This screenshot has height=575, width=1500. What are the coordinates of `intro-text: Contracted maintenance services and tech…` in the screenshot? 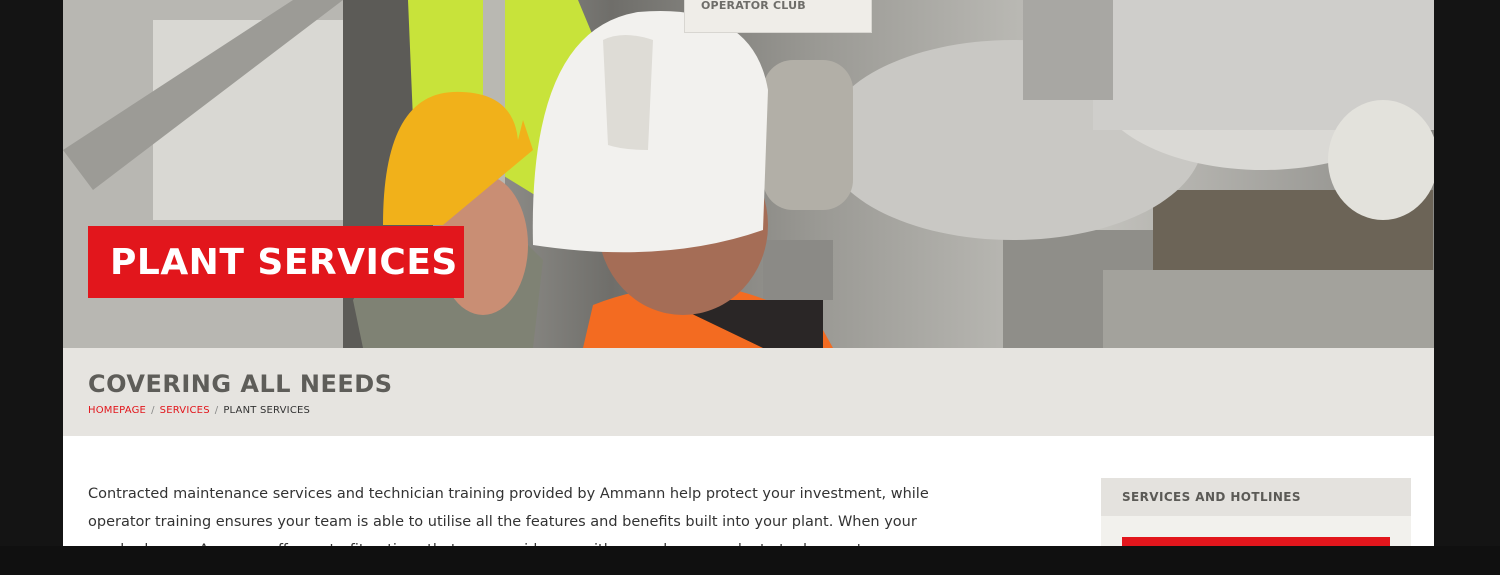 It's located at (548, 513).